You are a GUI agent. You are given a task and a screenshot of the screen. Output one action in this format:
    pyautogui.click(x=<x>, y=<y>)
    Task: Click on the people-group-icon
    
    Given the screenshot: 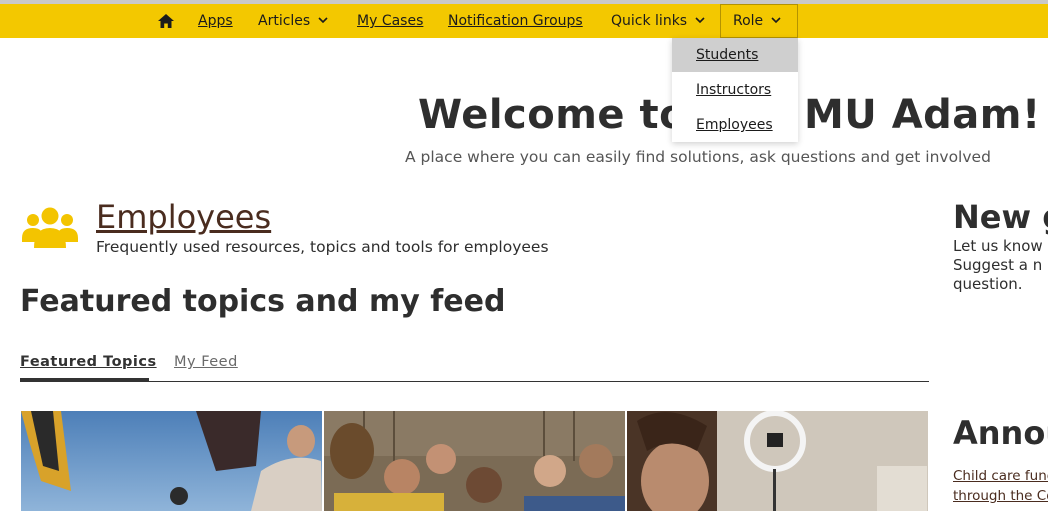 What is the action you would take?
    pyautogui.click(x=50, y=227)
    